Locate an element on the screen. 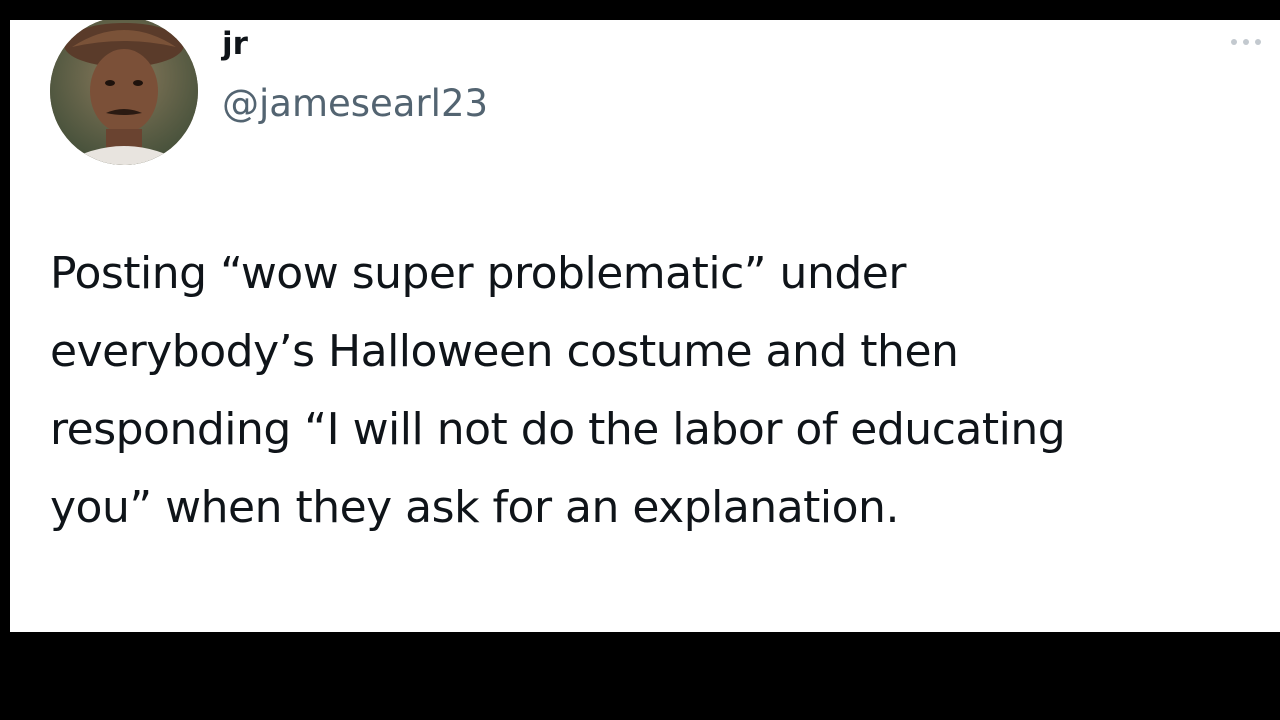 Image resolution: width=1280 pixels, height=720 pixels. tweet-text-line: everybody’s Halloween costume and then is located at coordinates (504, 351).